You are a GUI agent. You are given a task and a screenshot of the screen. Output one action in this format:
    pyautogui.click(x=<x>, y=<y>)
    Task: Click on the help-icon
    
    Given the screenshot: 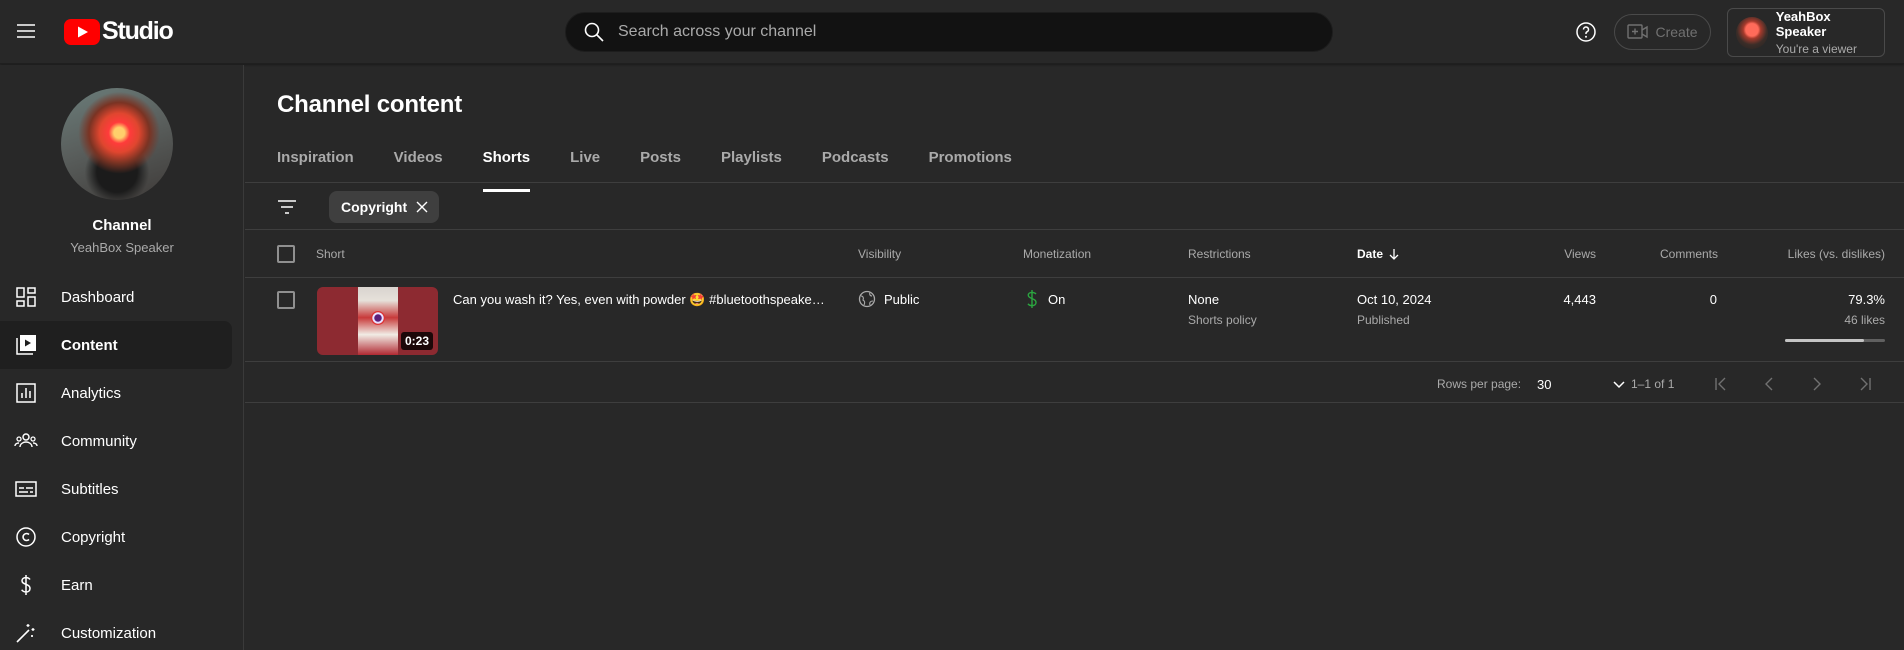 What is the action you would take?
    pyautogui.click(x=1586, y=32)
    